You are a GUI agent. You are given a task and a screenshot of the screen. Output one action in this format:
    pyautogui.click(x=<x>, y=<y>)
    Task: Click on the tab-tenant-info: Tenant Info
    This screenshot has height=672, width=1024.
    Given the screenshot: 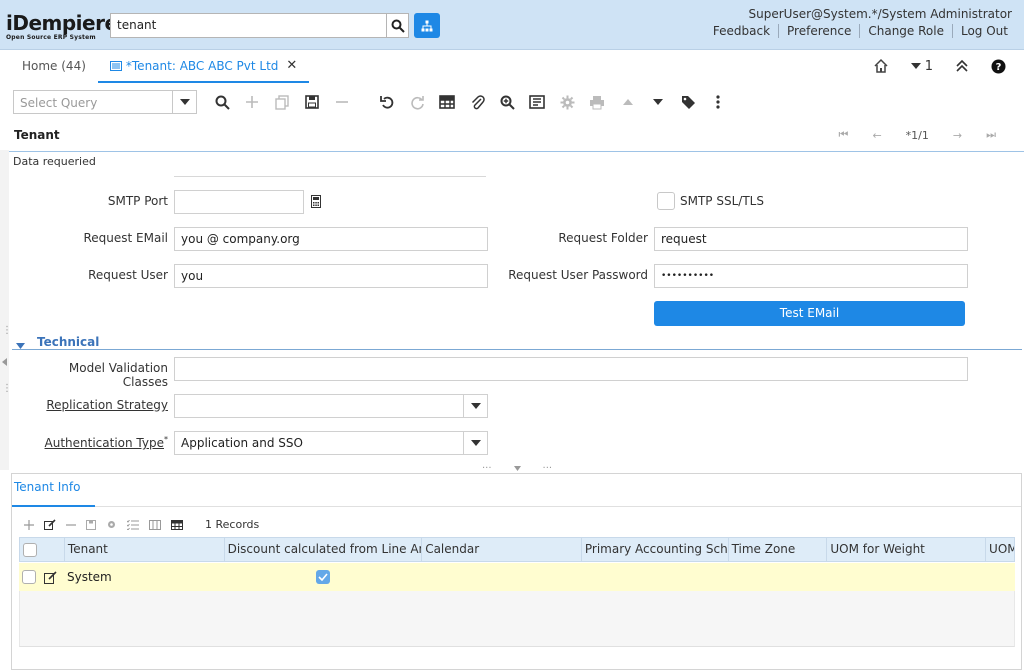 What is the action you would take?
    pyautogui.click(x=47, y=487)
    